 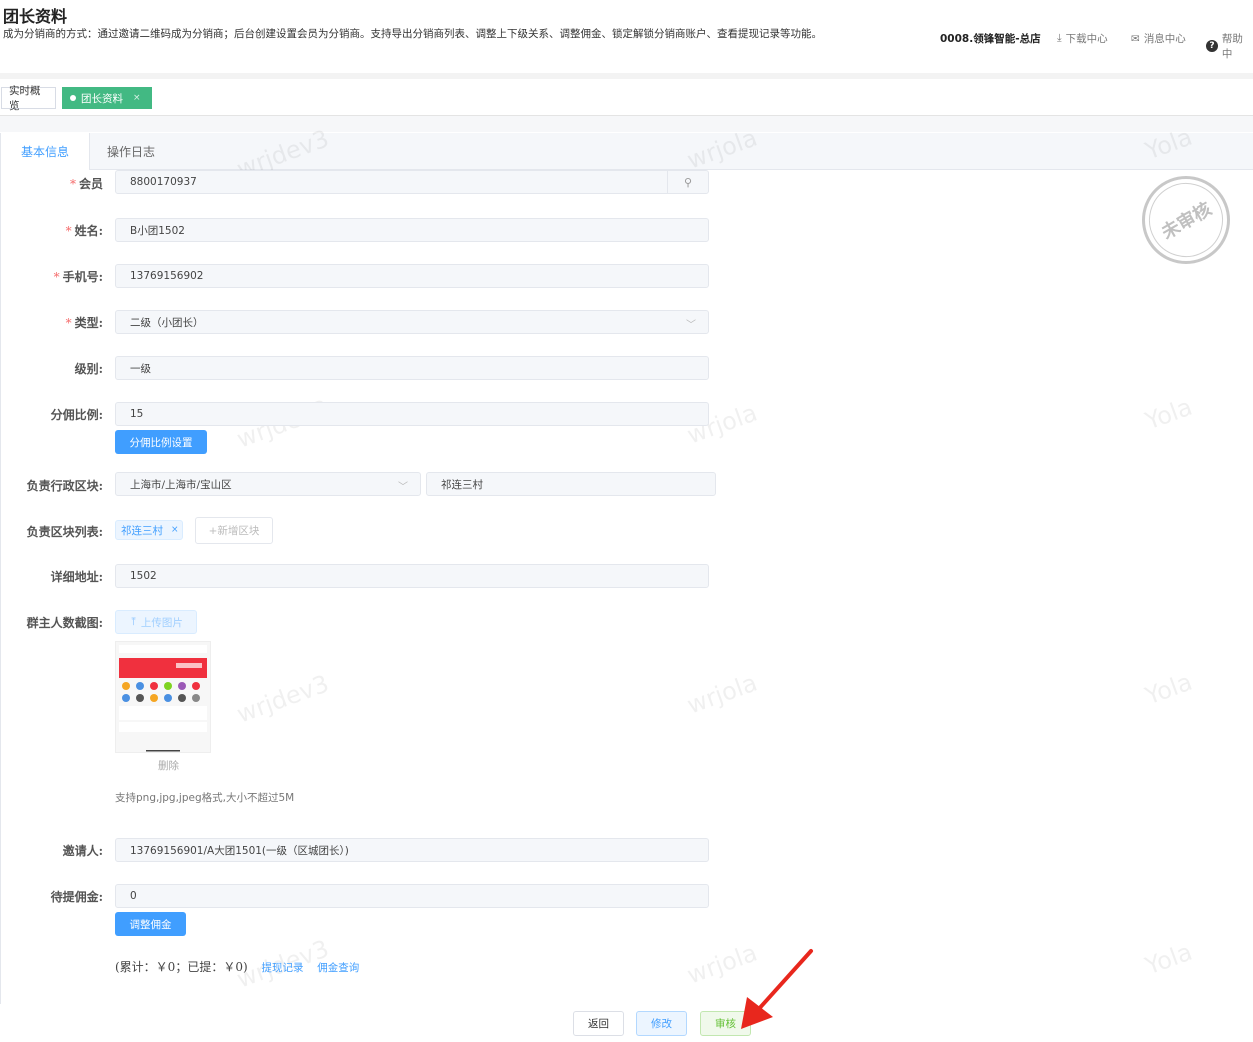 What do you see at coordinates (133, 622) in the screenshot?
I see `upload-icon: ⤒` at bounding box center [133, 622].